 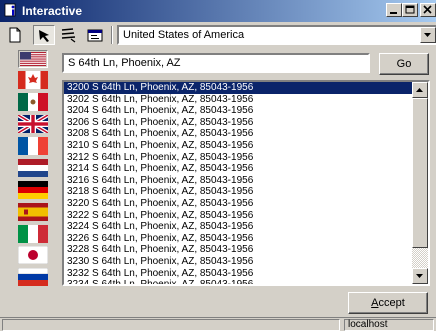 I want to click on result-row: 3204 S 64th Ln, Phoenix, AZ, 85043-1956, so click(x=238, y=111).